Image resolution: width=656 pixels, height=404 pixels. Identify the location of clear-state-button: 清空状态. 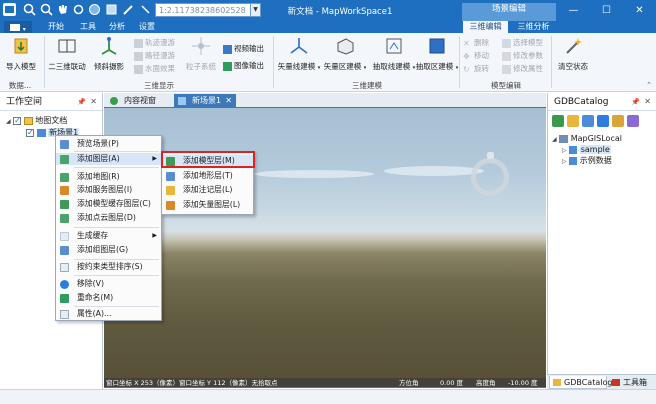
(573, 53).